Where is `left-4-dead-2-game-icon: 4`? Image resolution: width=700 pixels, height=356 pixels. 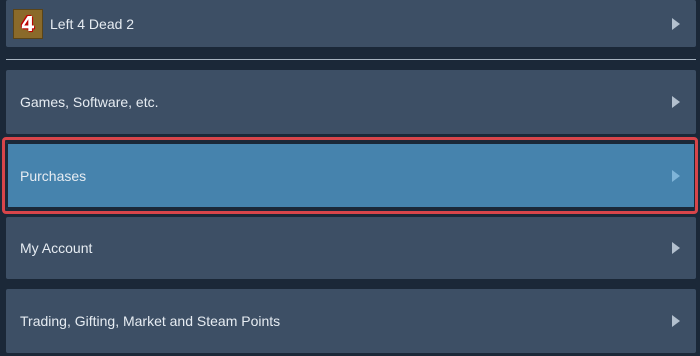
left-4-dead-2-game-icon: 4 is located at coordinates (28, 23).